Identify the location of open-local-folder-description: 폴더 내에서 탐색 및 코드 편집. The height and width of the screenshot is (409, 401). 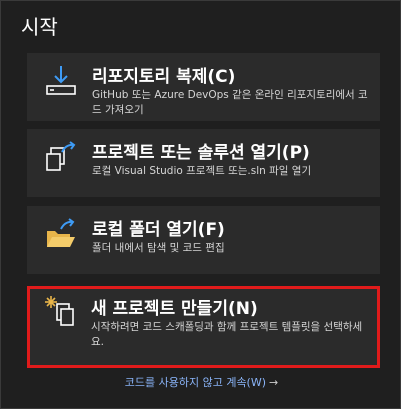
(158, 248).